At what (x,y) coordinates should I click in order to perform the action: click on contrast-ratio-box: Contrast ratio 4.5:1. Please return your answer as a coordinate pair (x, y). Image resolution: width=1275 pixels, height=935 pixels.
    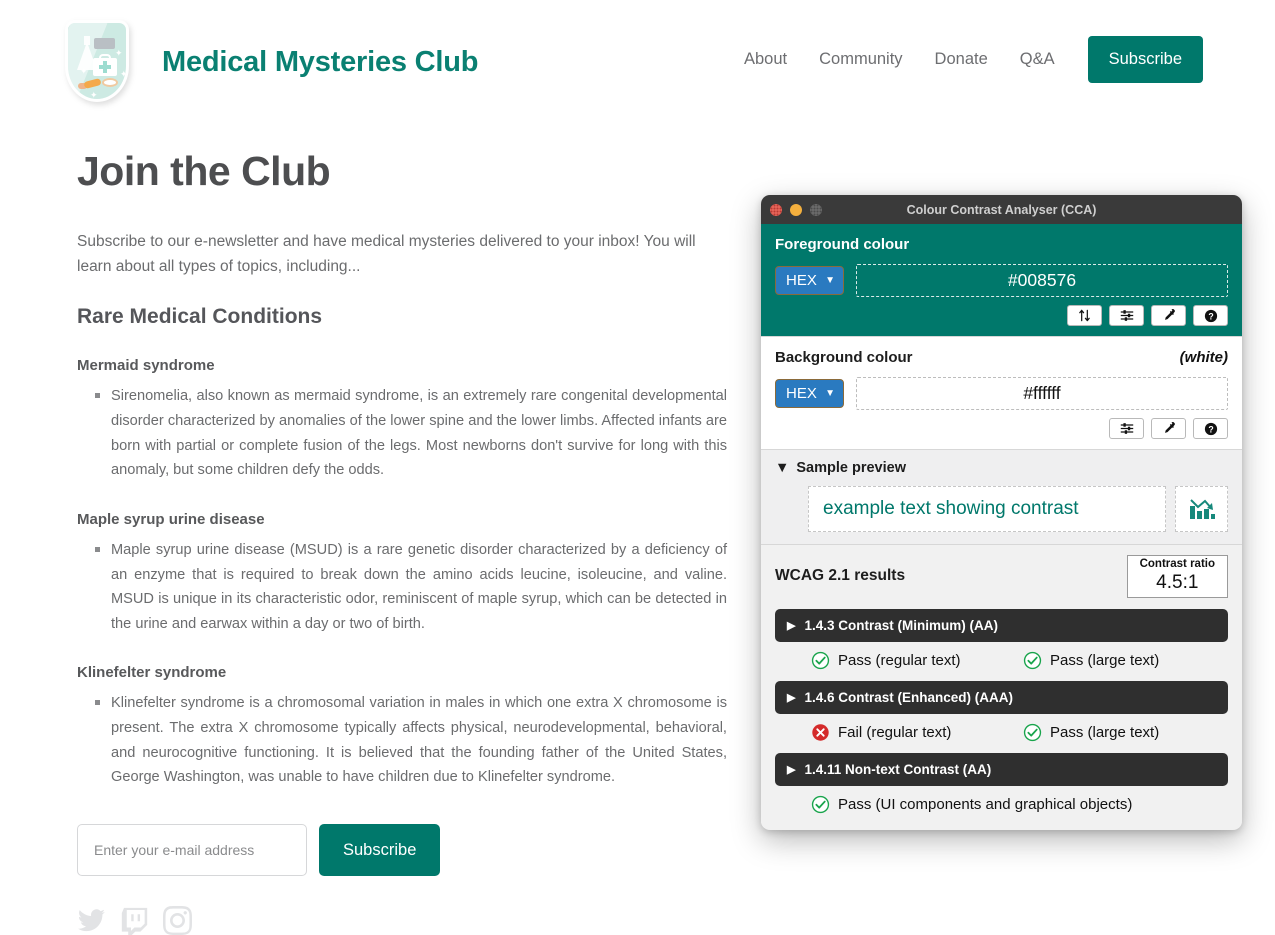
    Looking at the image, I should click on (1177, 576).